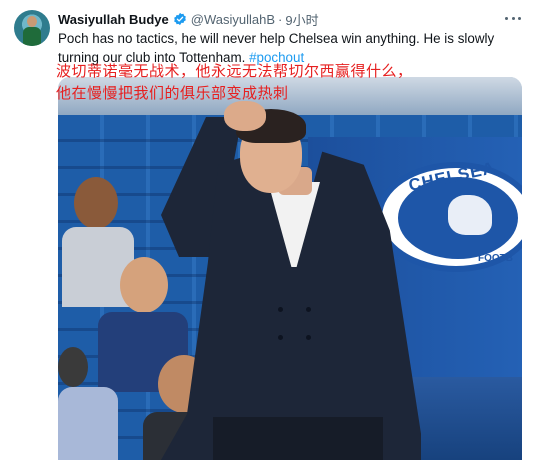 The width and height of the screenshot is (533, 460). What do you see at coordinates (245, 116) in the screenshot?
I see `hand-on-head` at bounding box center [245, 116].